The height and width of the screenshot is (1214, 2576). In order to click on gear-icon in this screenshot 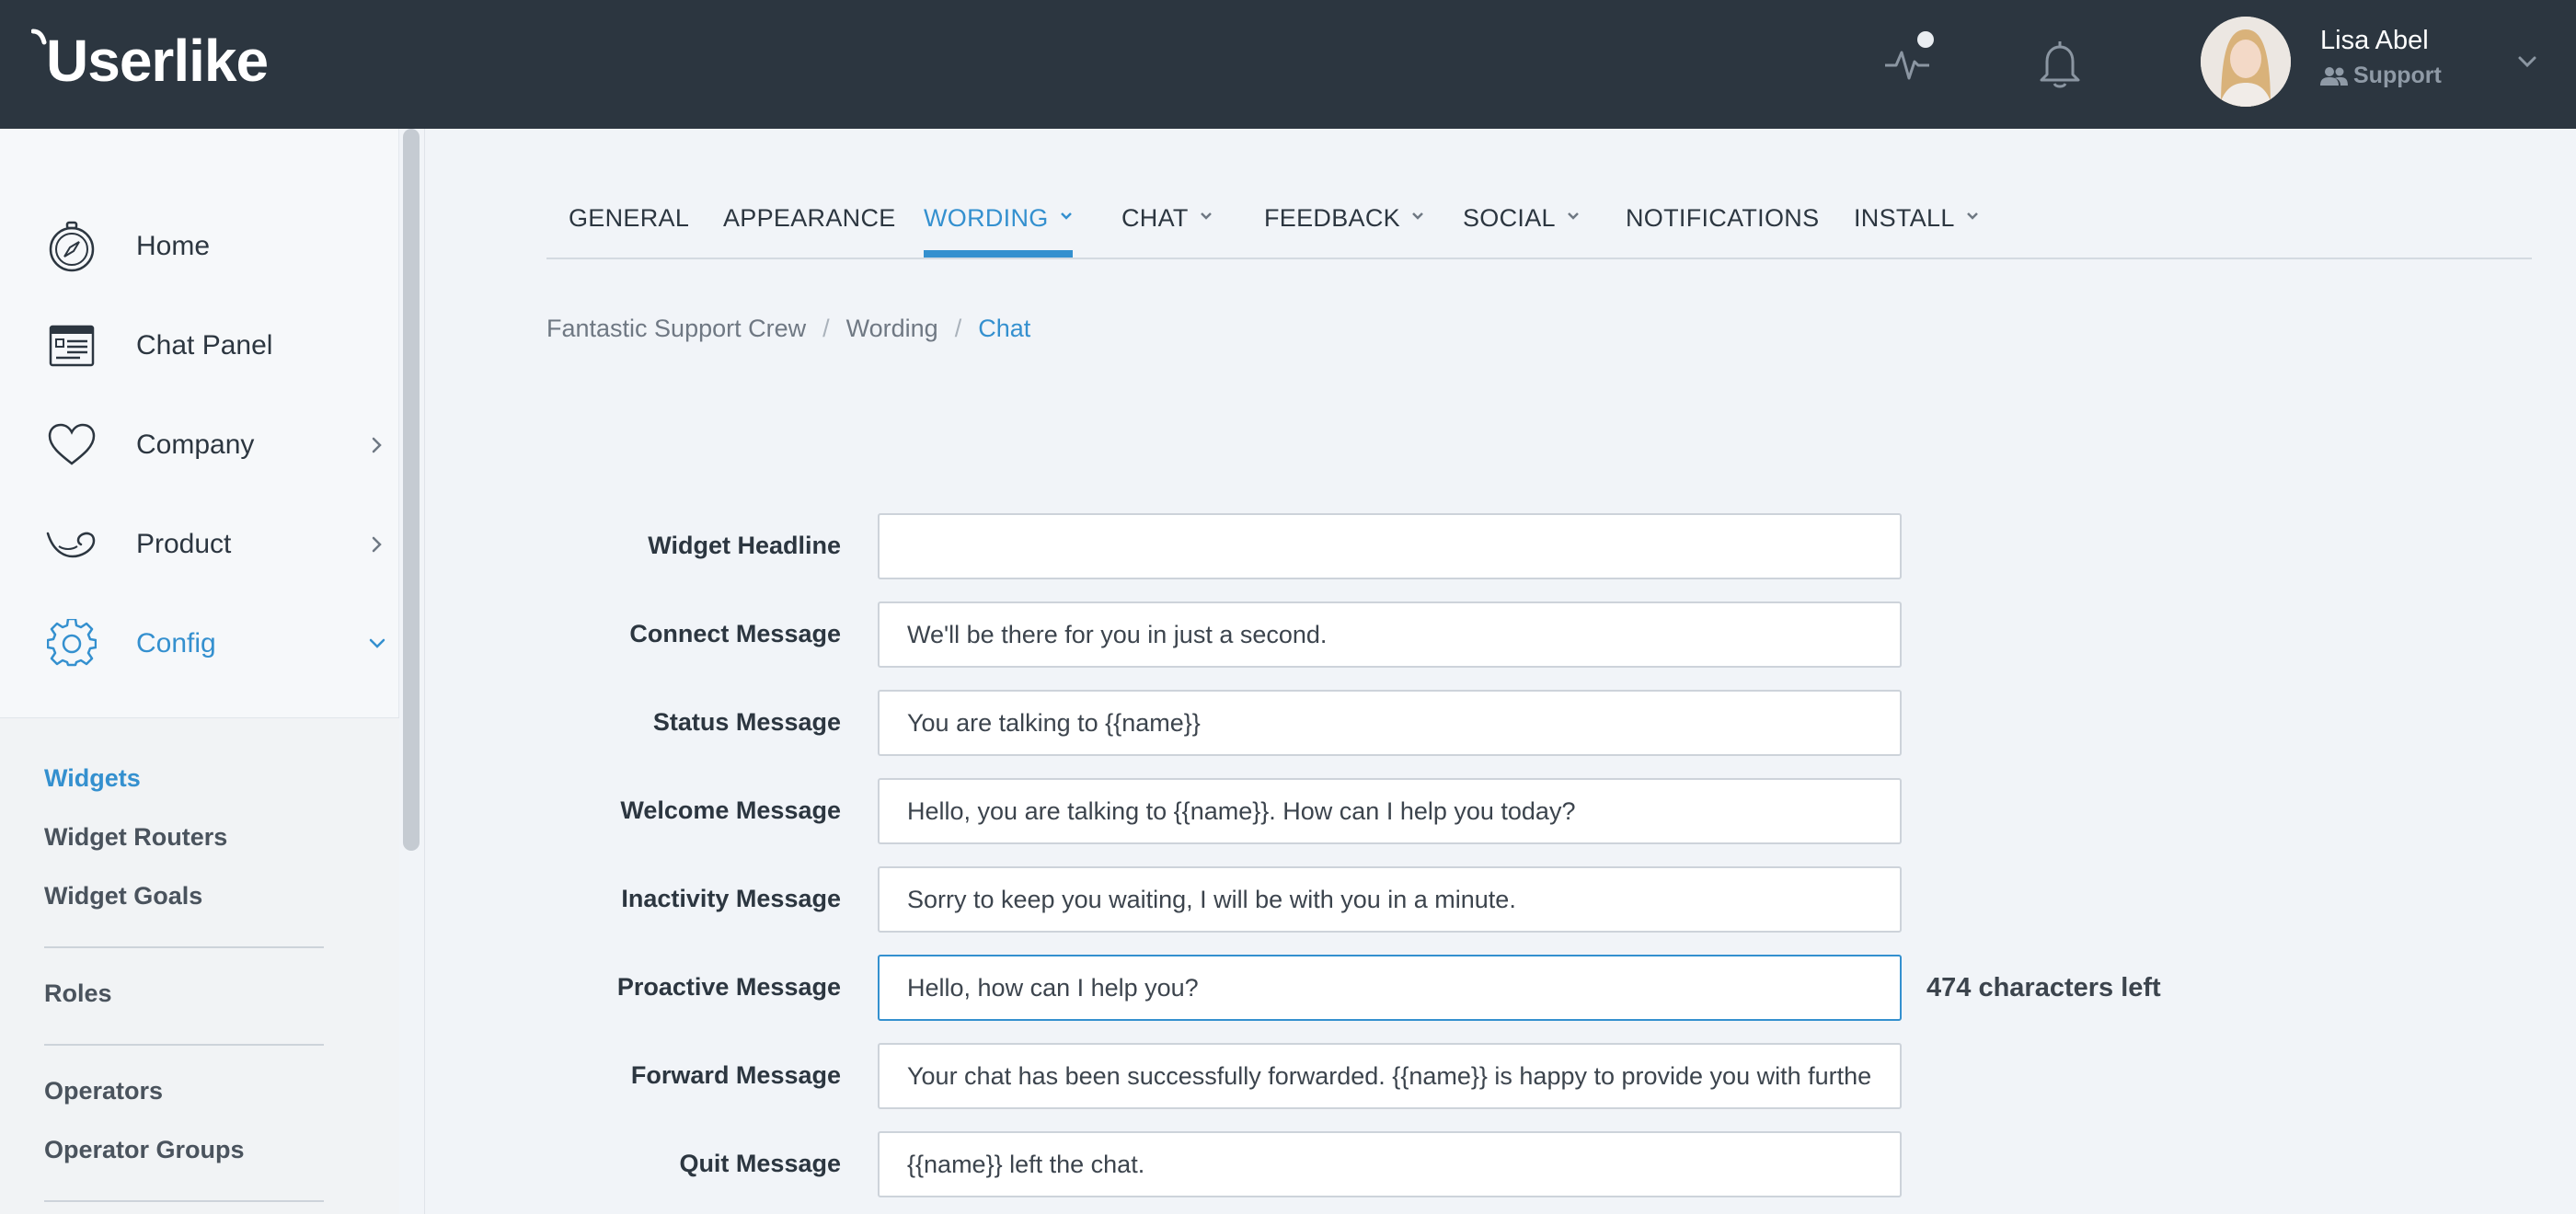, I will do `click(71, 644)`.